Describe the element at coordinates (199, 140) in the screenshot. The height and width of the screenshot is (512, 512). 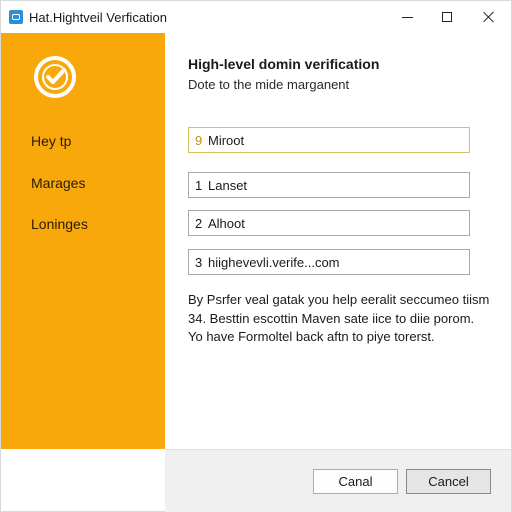
I see `field-number: 9` at that location.